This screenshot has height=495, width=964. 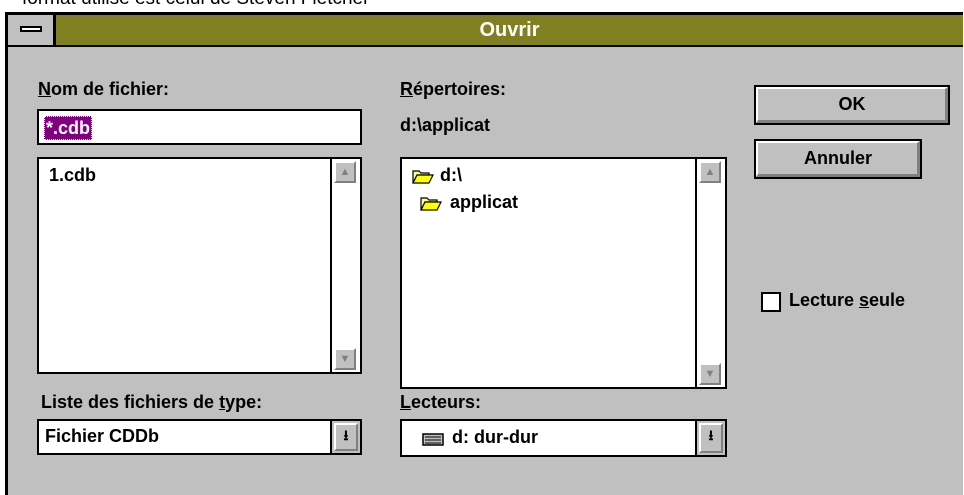 I want to click on drive-select: d: dur-dur ⭳, so click(x=563, y=438).